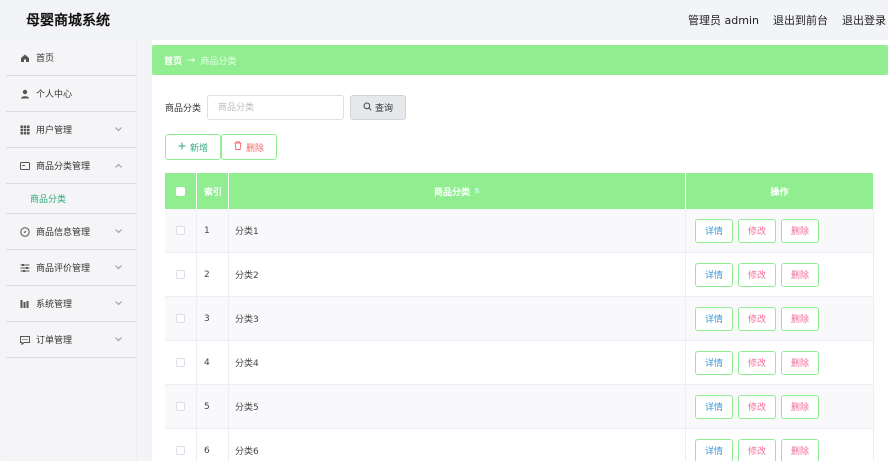 Image resolution: width=888 pixels, height=461 pixels. I want to click on plus-icon, so click(182, 147).